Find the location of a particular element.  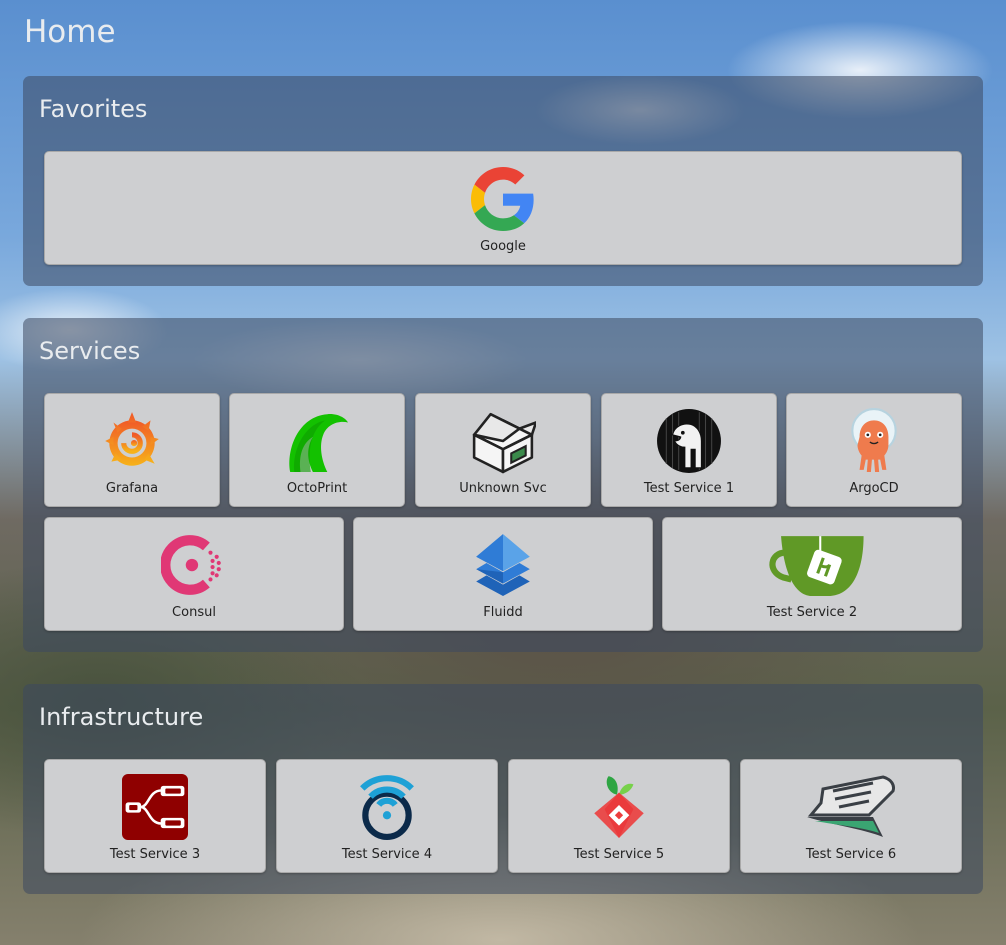

tile-label: Unknown Svc is located at coordinates (503, 488).